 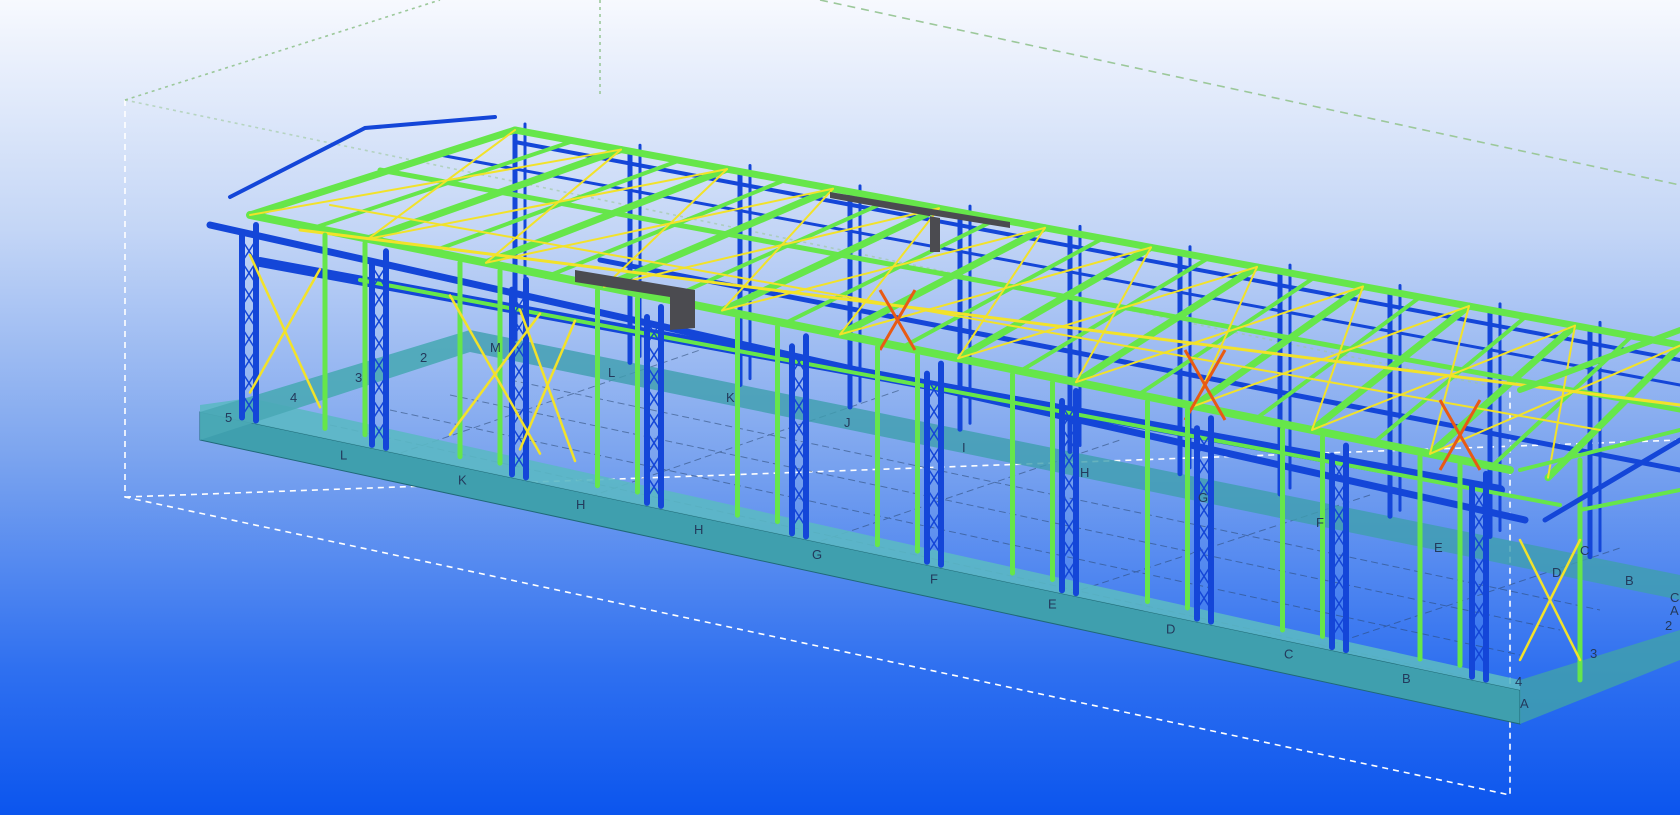 What do you see at coordinates (1084, 472) in the screenshot?
I see `grid-label-back: H` at bounding box center [1084, 472].